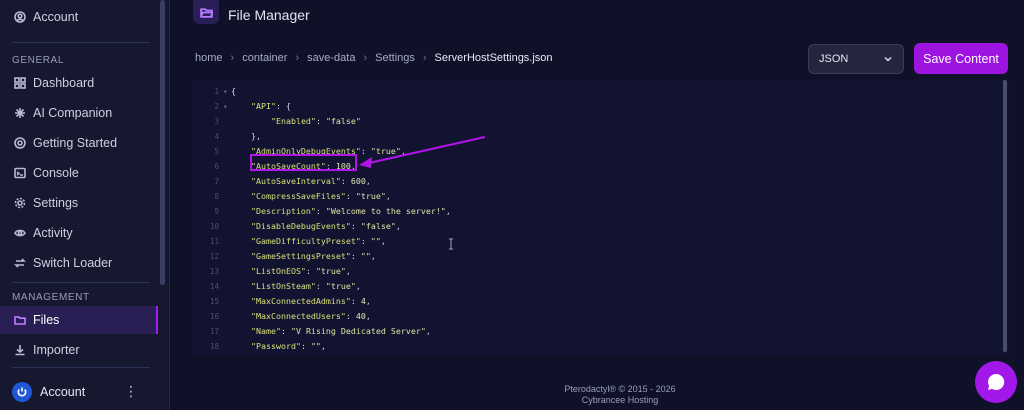 The image size is (1024, 410). I want to click on sidebar-item-label: Console, so click(56, 173).